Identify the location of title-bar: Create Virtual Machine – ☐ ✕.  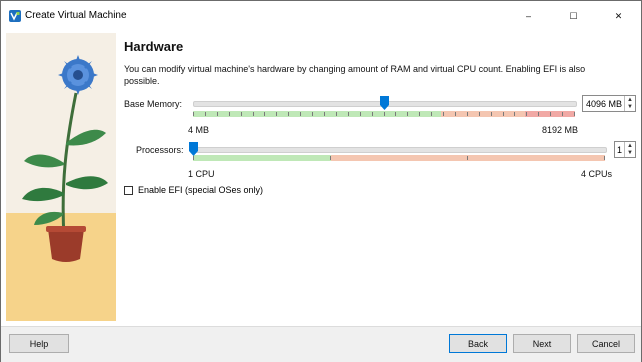
(321, 16).